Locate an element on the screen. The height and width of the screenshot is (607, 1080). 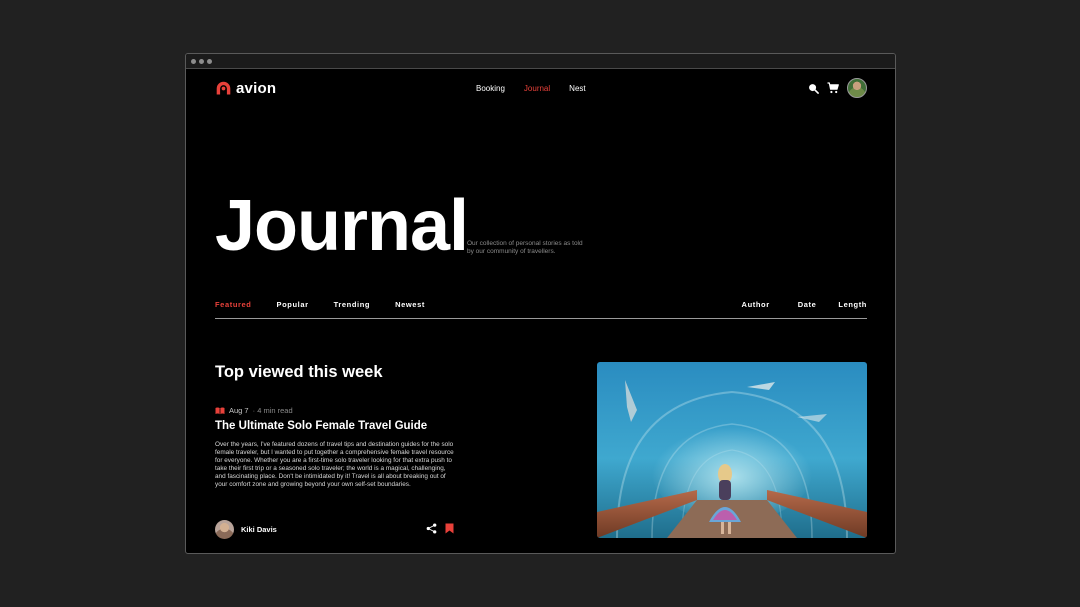
tab-popular: Popular is located at coordinates (292, 304).